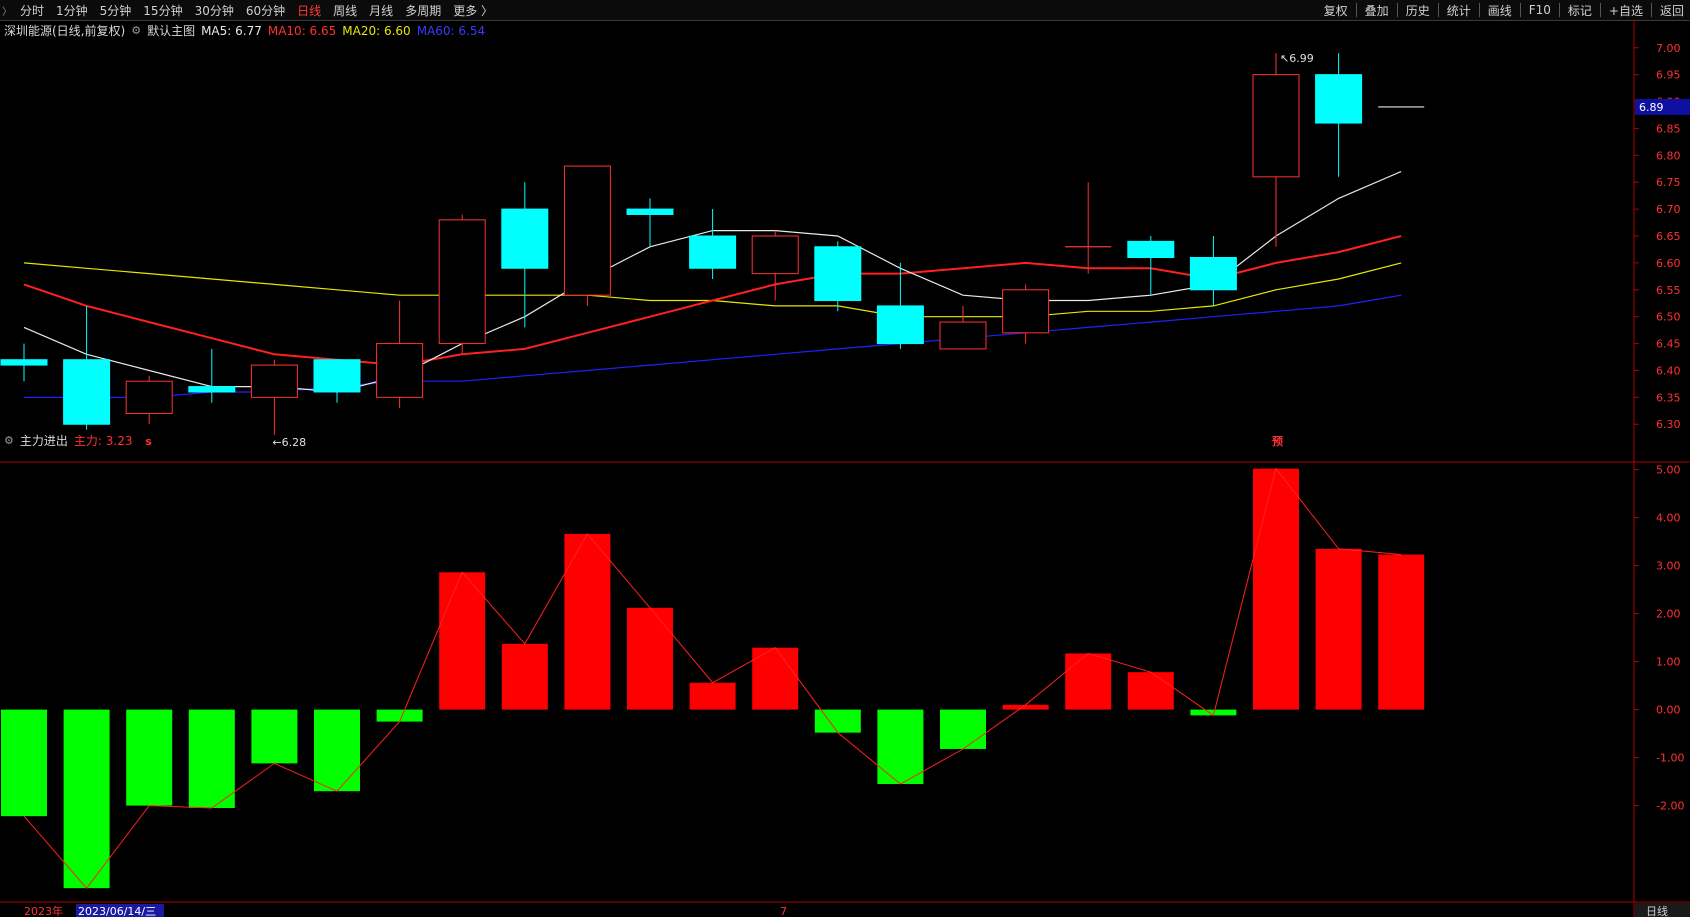 The height and width of the screenshot is (917, 1690). Describe the element at coordinates (1668, 662) in the screenshot. I see `indicator-tick-label: 1.00` at that location.